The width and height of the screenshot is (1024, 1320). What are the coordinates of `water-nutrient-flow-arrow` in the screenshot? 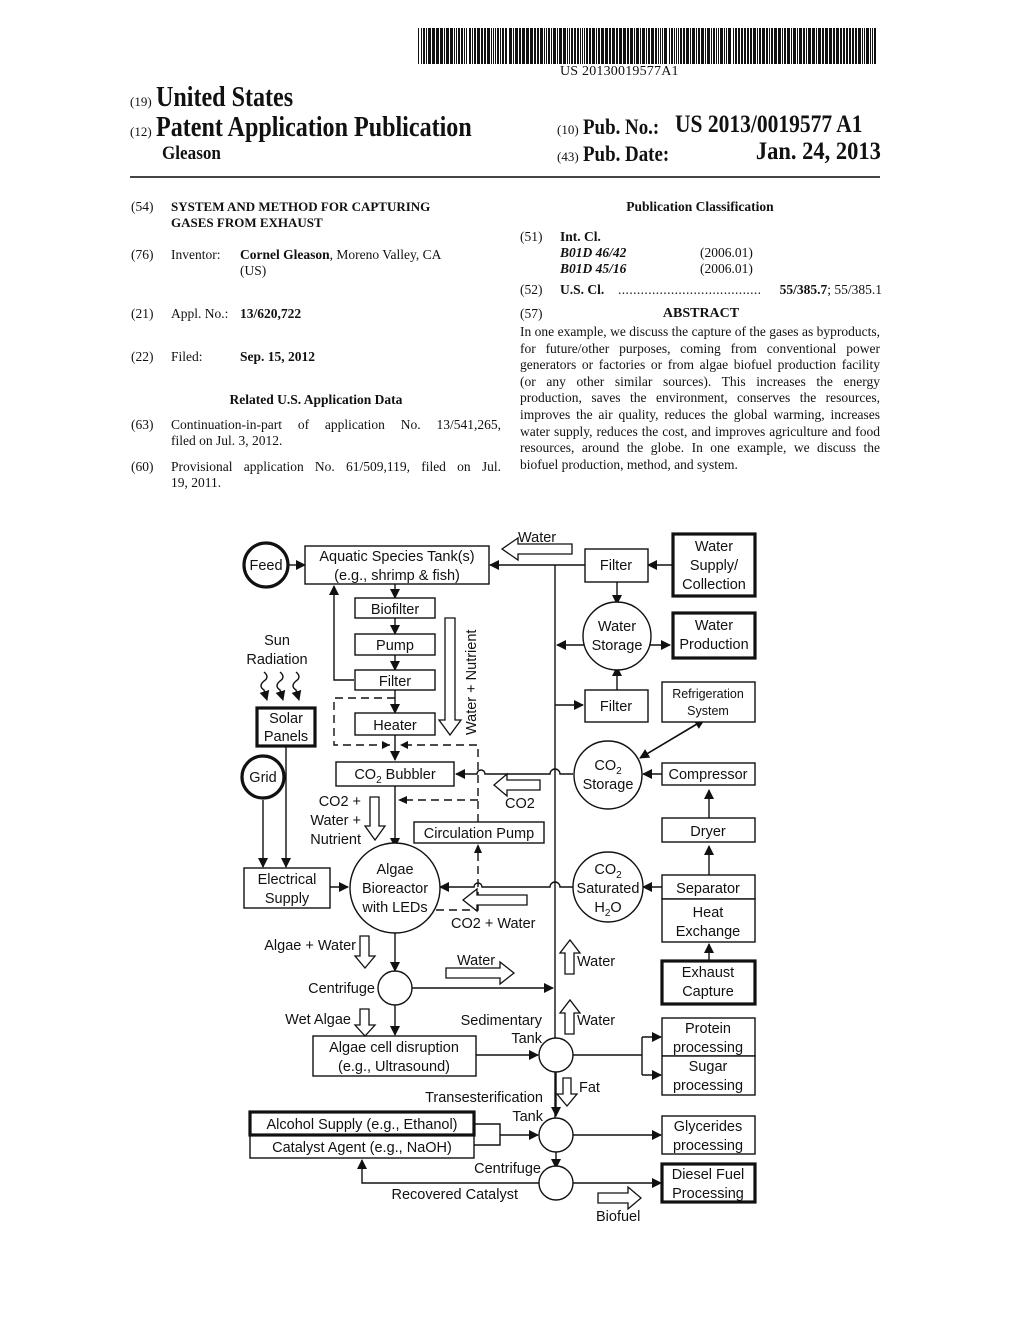 It's located at (450, 677).